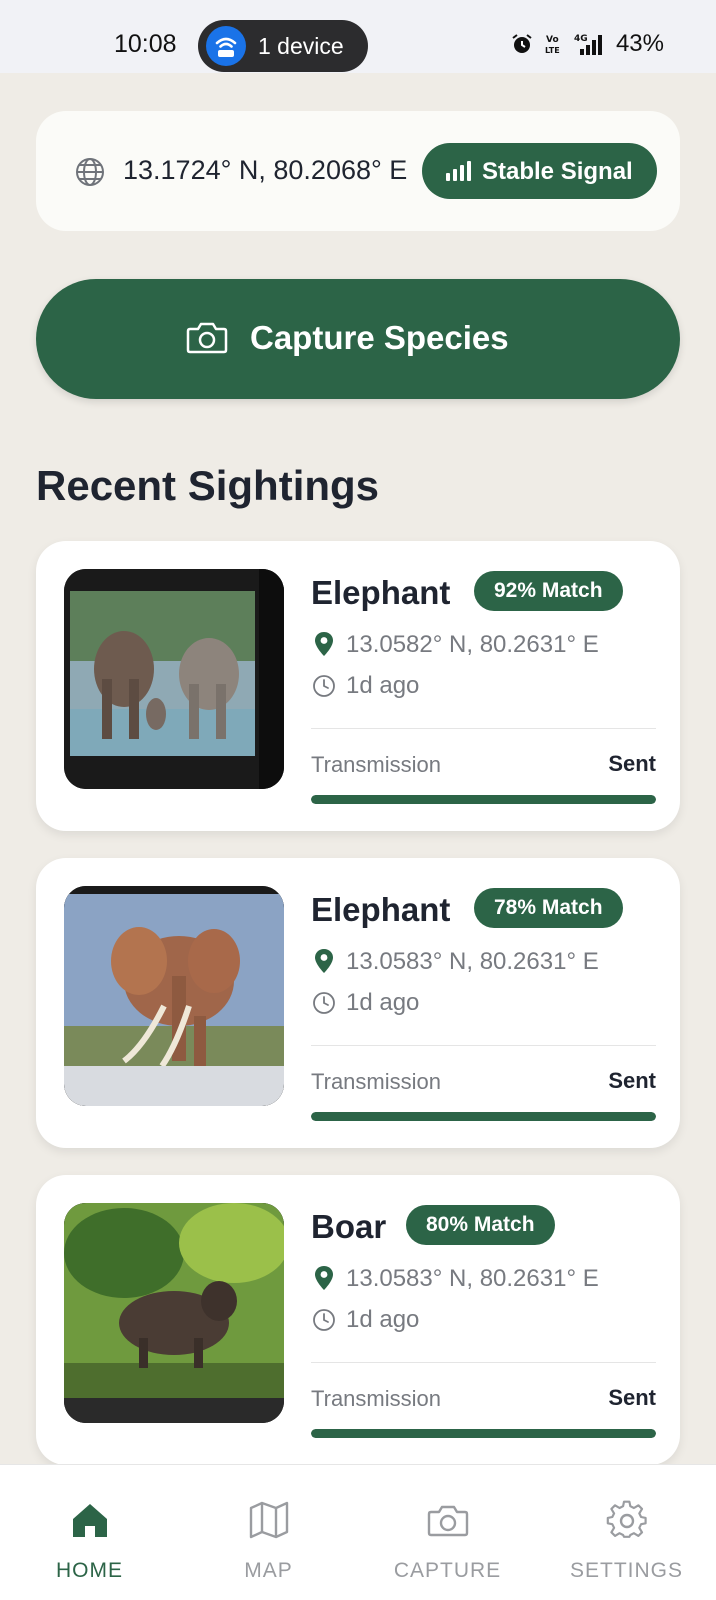 The height and width of the screenshot is (1600, 716). I want to click on match-badge: 78% Match, so click(548, 908).